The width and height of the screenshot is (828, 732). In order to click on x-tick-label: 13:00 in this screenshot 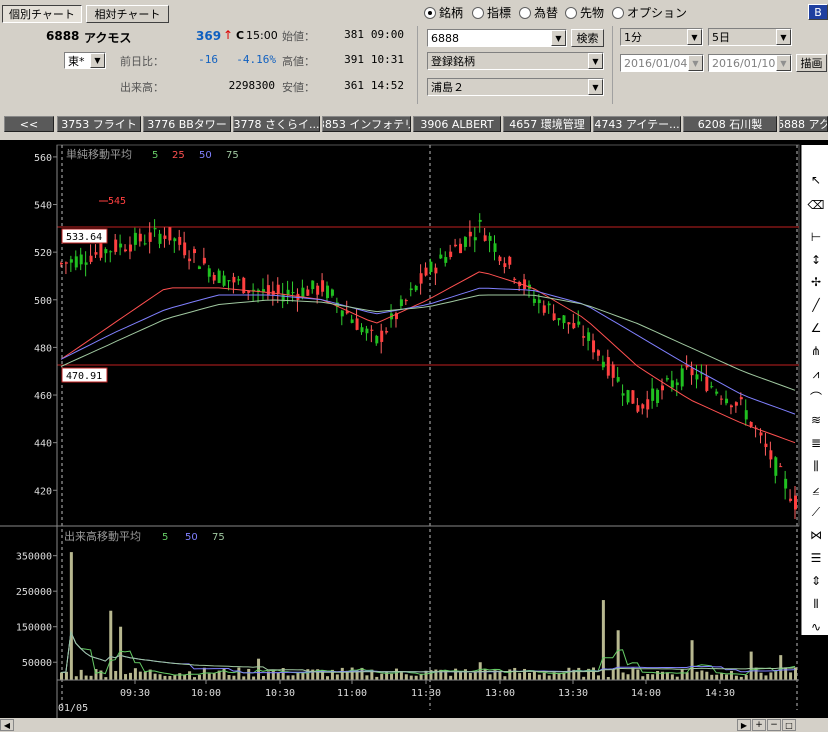, I will do `click(500, 693)`.